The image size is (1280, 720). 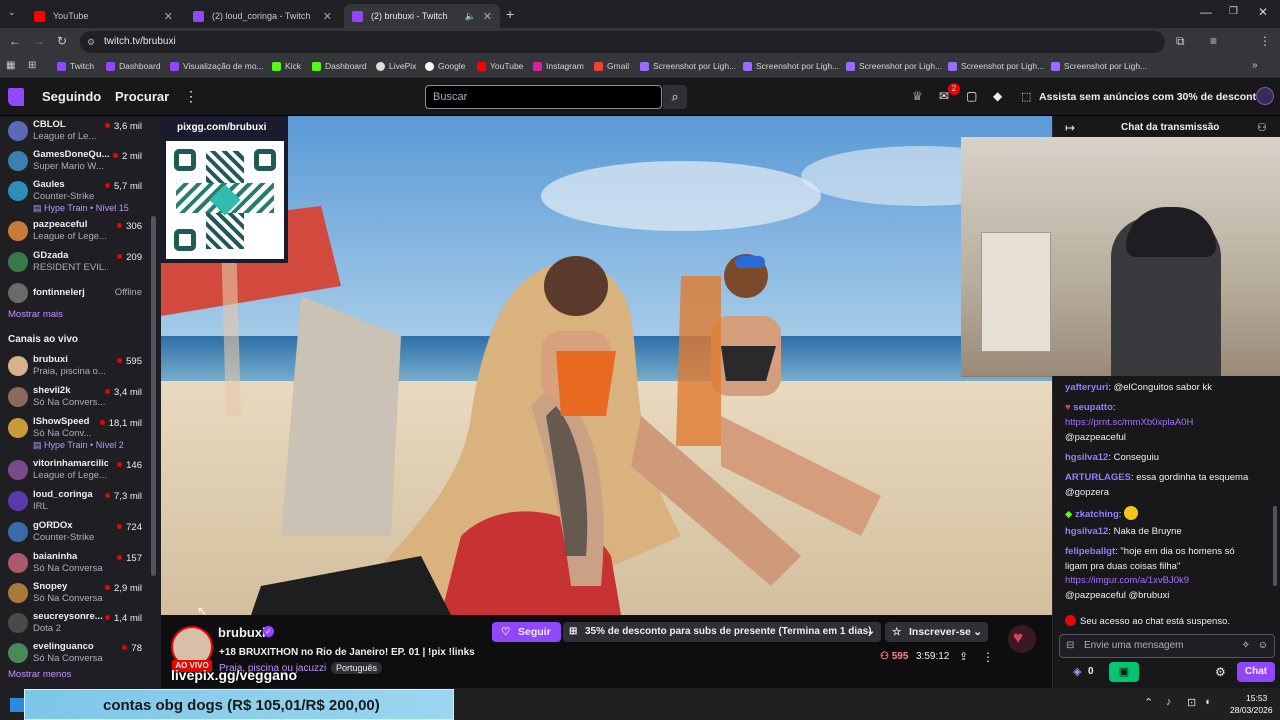 I want to click on chat-scrollbar, so click(x=1275, y=546).